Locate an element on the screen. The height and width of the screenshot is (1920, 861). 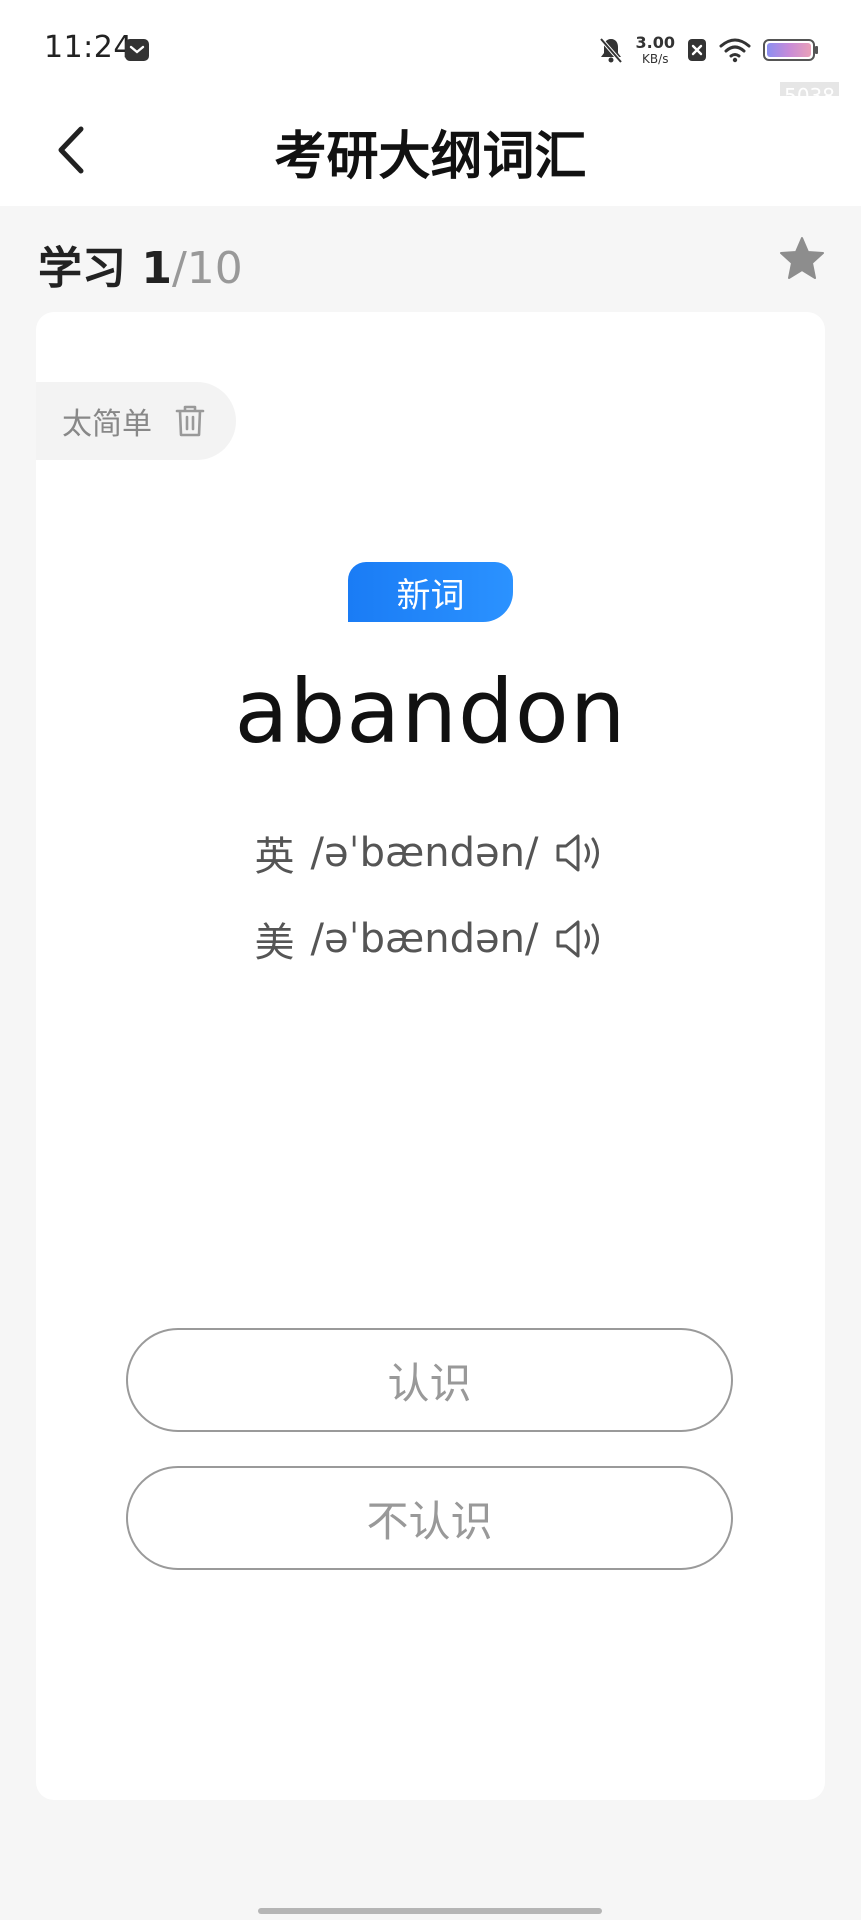
progress-total: /10 is located at coordinates (207, 268).